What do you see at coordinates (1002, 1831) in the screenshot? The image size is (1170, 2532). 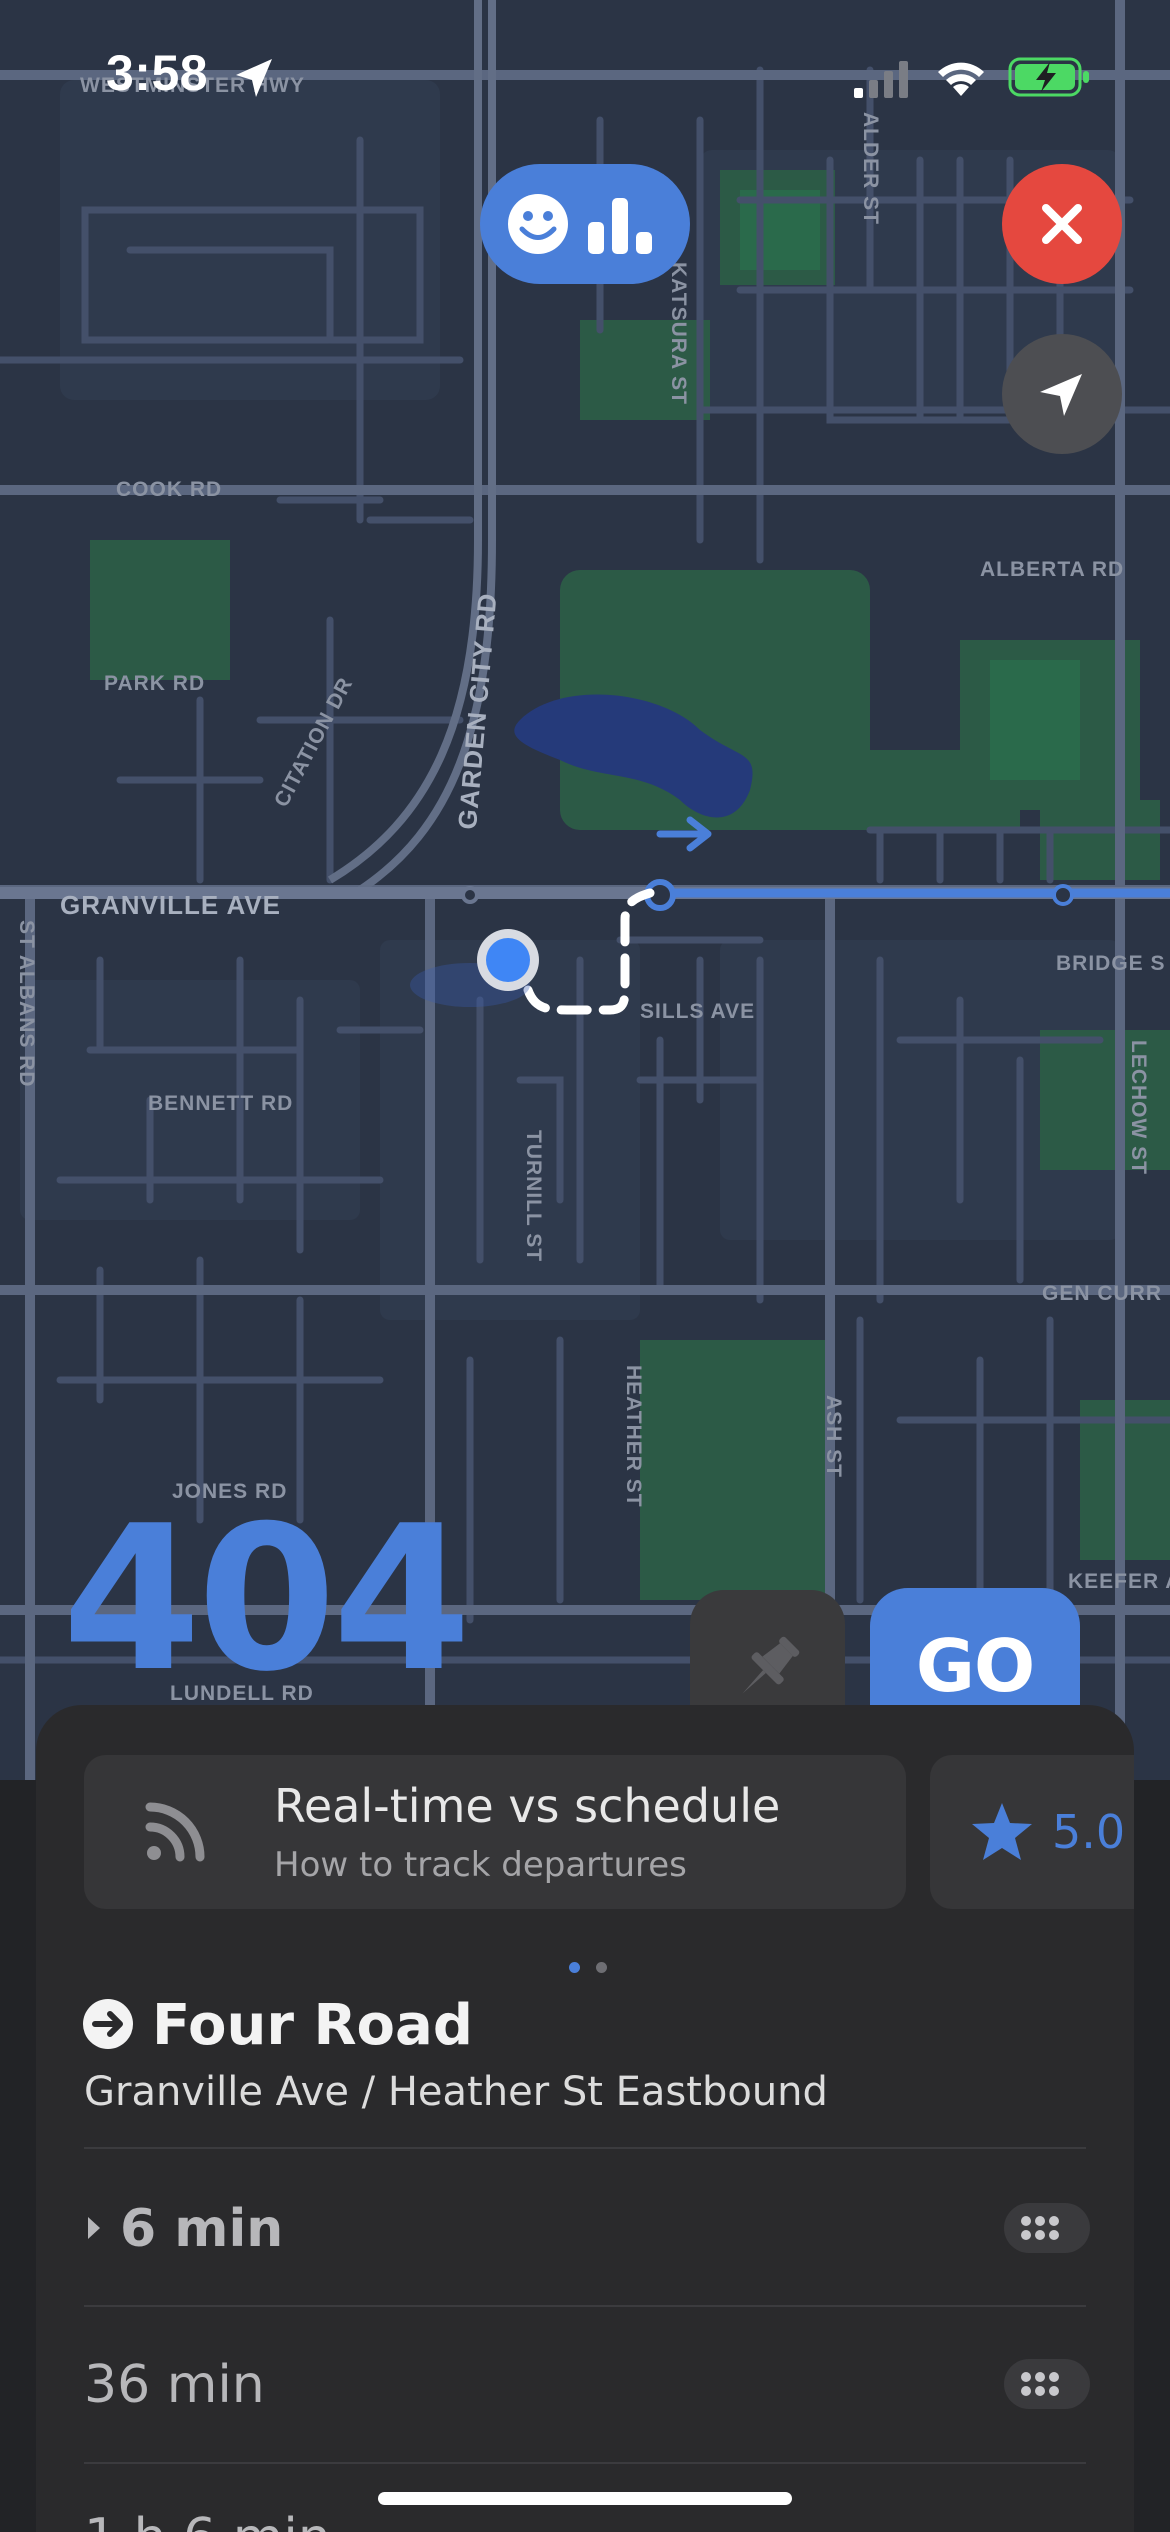 I see `star-icon` at bounding box center [1002, 1831].